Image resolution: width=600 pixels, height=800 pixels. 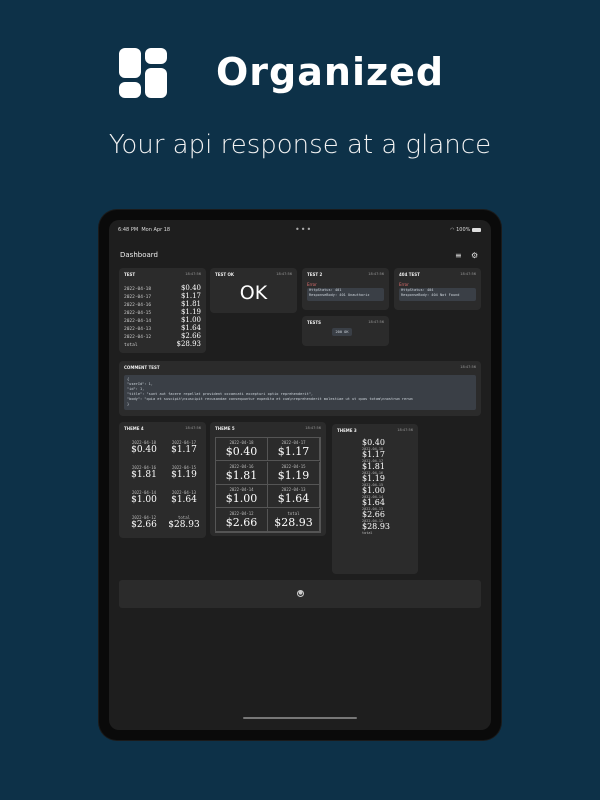 What do you see at coordinates (347, 430) in the screenshot?
I see `card-title: THEME 3` at bounding box center [347, 430].